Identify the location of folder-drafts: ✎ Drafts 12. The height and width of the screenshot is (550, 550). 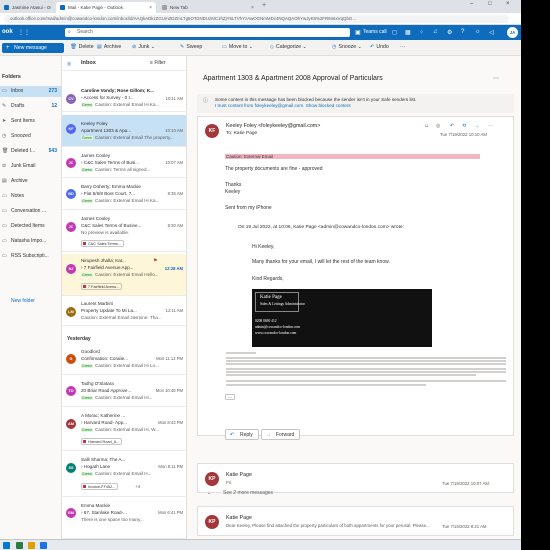
(31, 106).